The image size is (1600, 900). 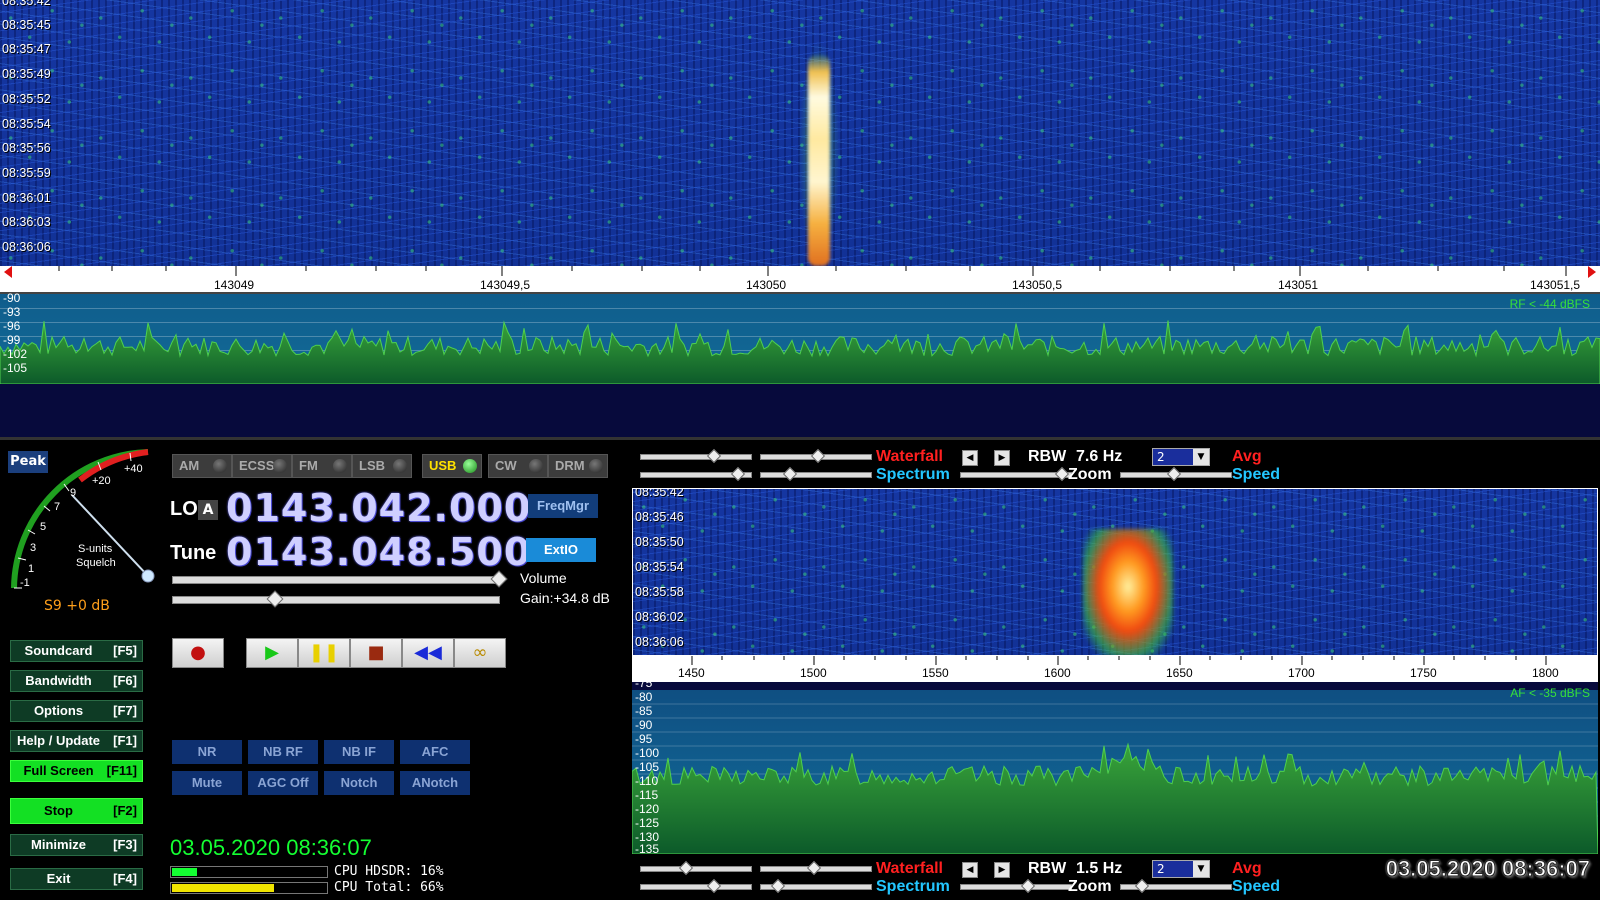 I want to click on mode-drm-button: DRM, so click(x=578, y=466).